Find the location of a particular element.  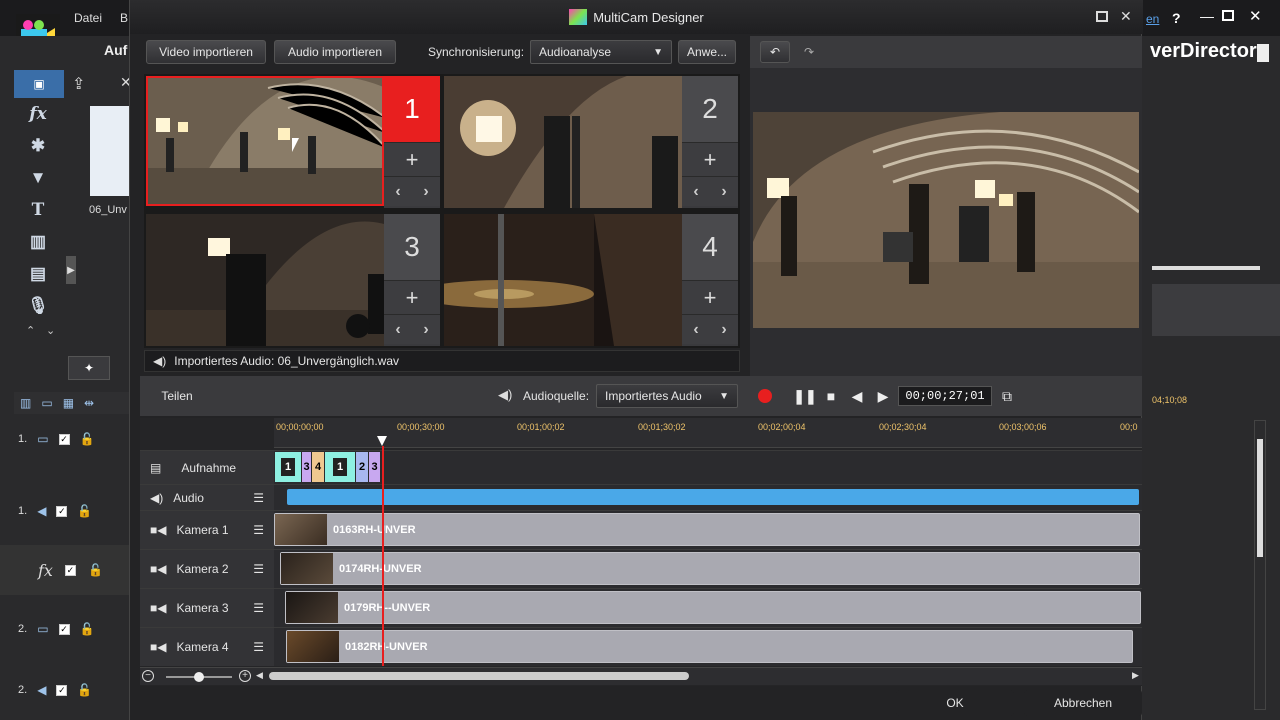

scroll-left-icon: ◀ is located at coordinates (259, 675).